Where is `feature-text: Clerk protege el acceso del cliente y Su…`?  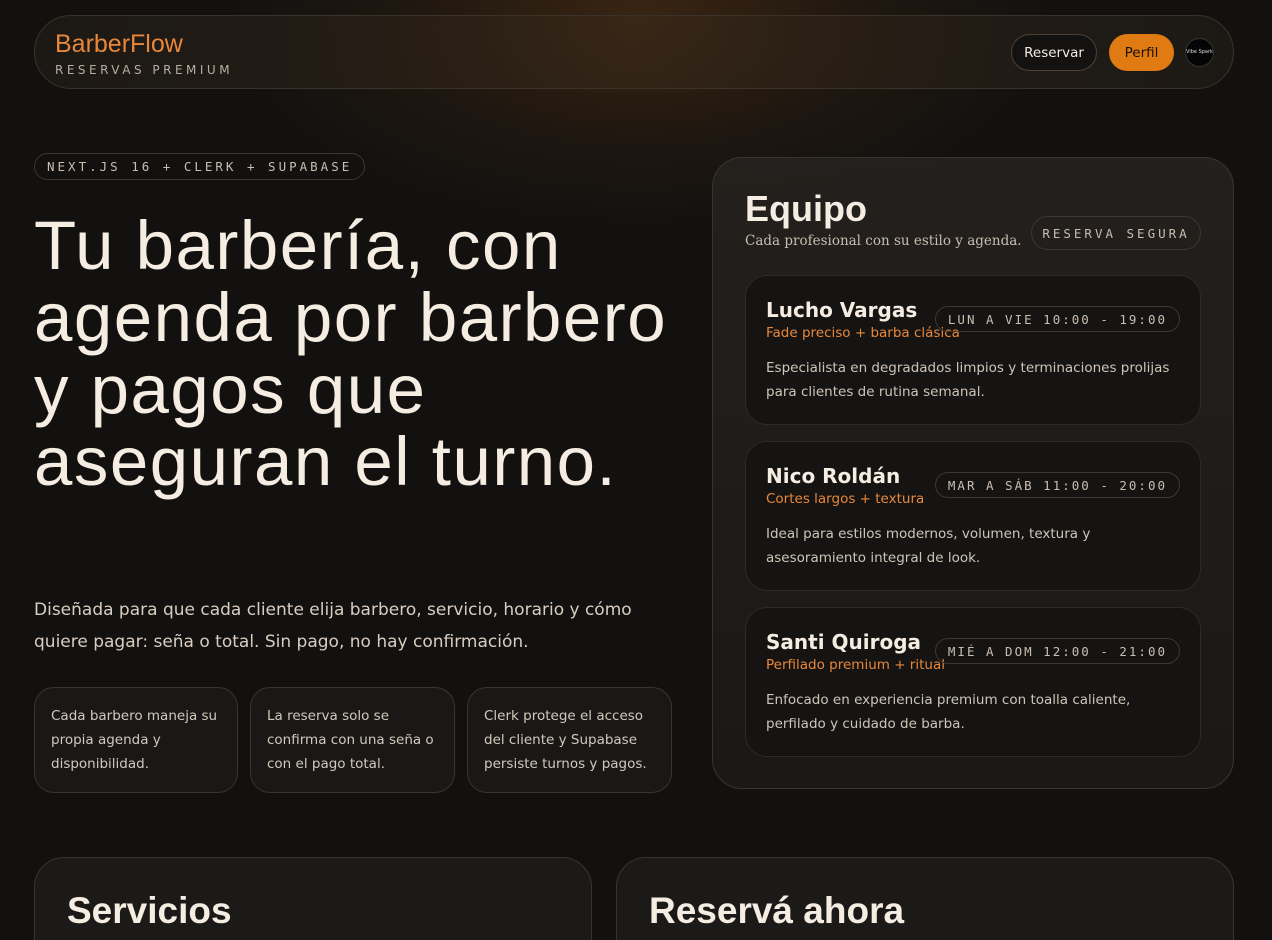 feature-text: Clerk protege el acceso del cliente y Su… is located at coordinates (565, 740).